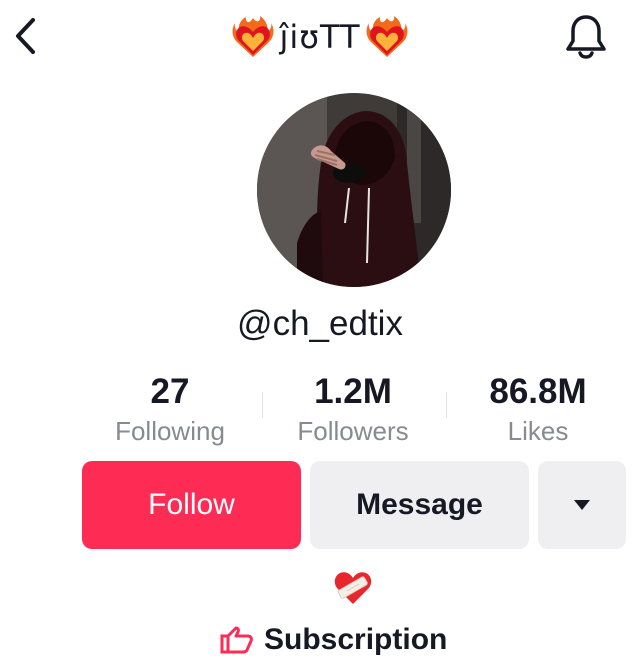 This screenshot has width=640, height=660. I want to click on follow-button: Follow, so click(191, 505).